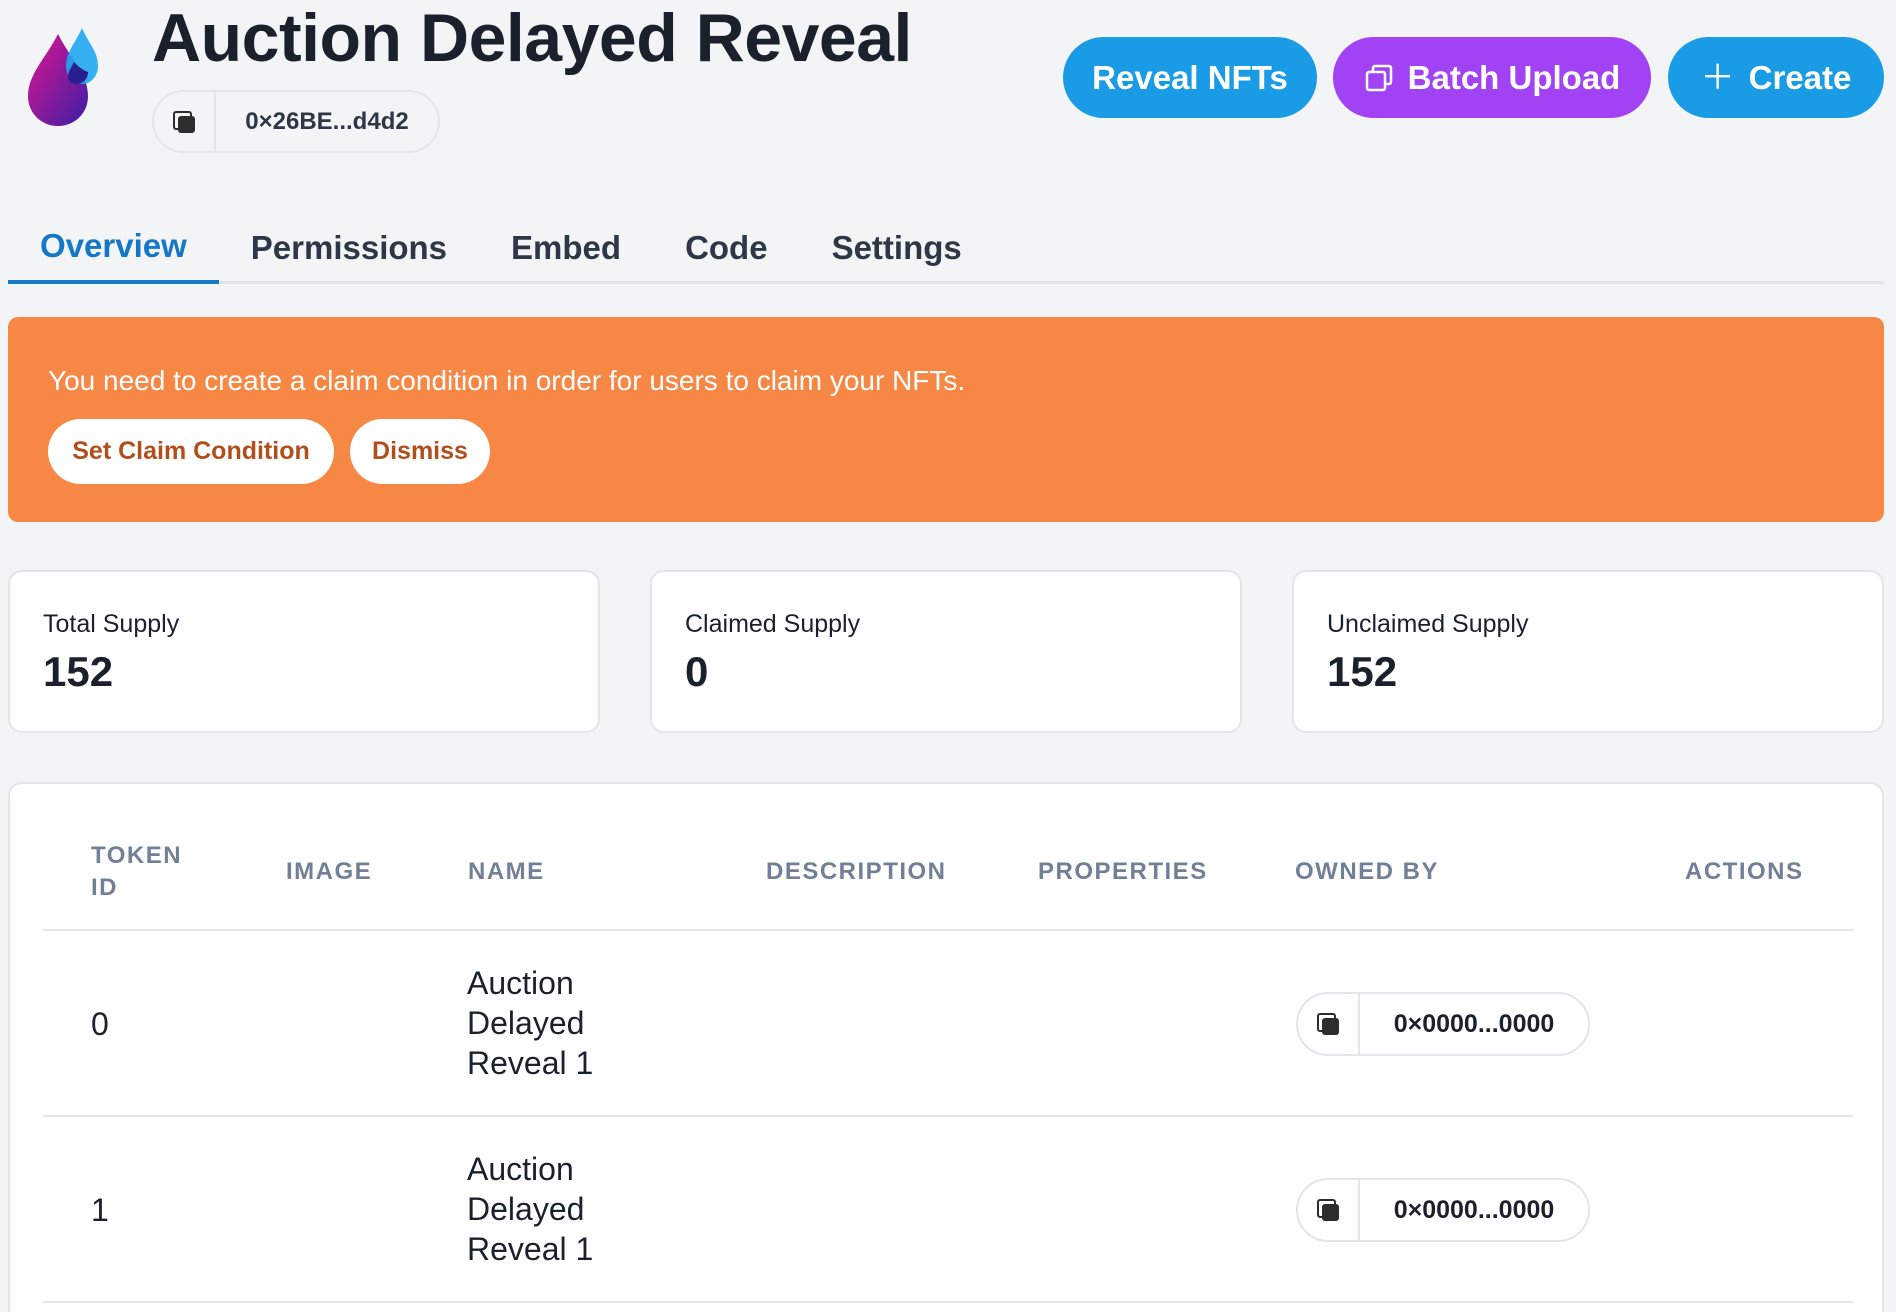  What do you see at coordinates (146, 872) in the screenshot?
I see `column-header-token-id: TOKEN ID` at bounding box center [146, 872].